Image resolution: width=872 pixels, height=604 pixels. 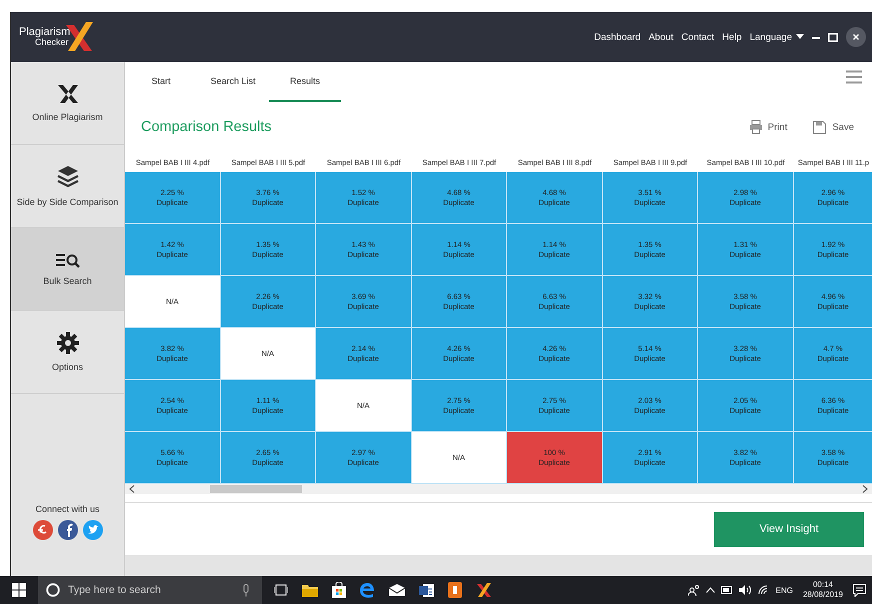 I want to click on microphone-icon, so click(x=246, y=590).